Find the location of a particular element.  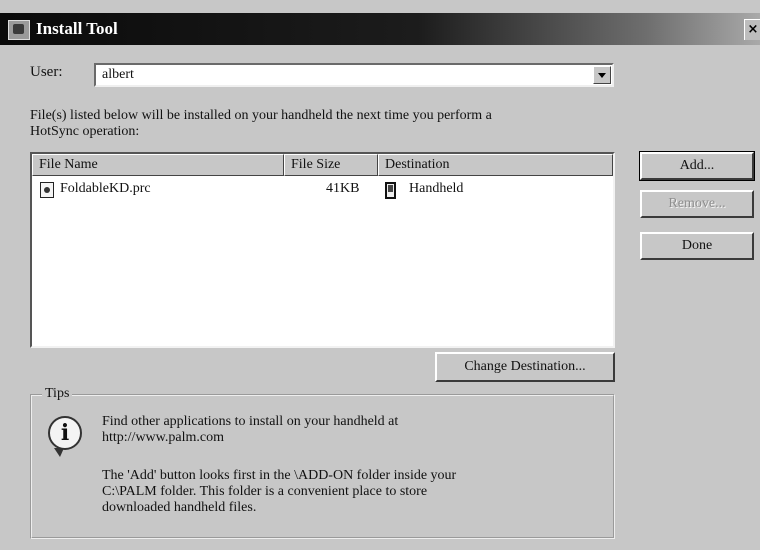

list-item: FoldableKD.prc 41KB Handheld is located at coordinates (322, 191).